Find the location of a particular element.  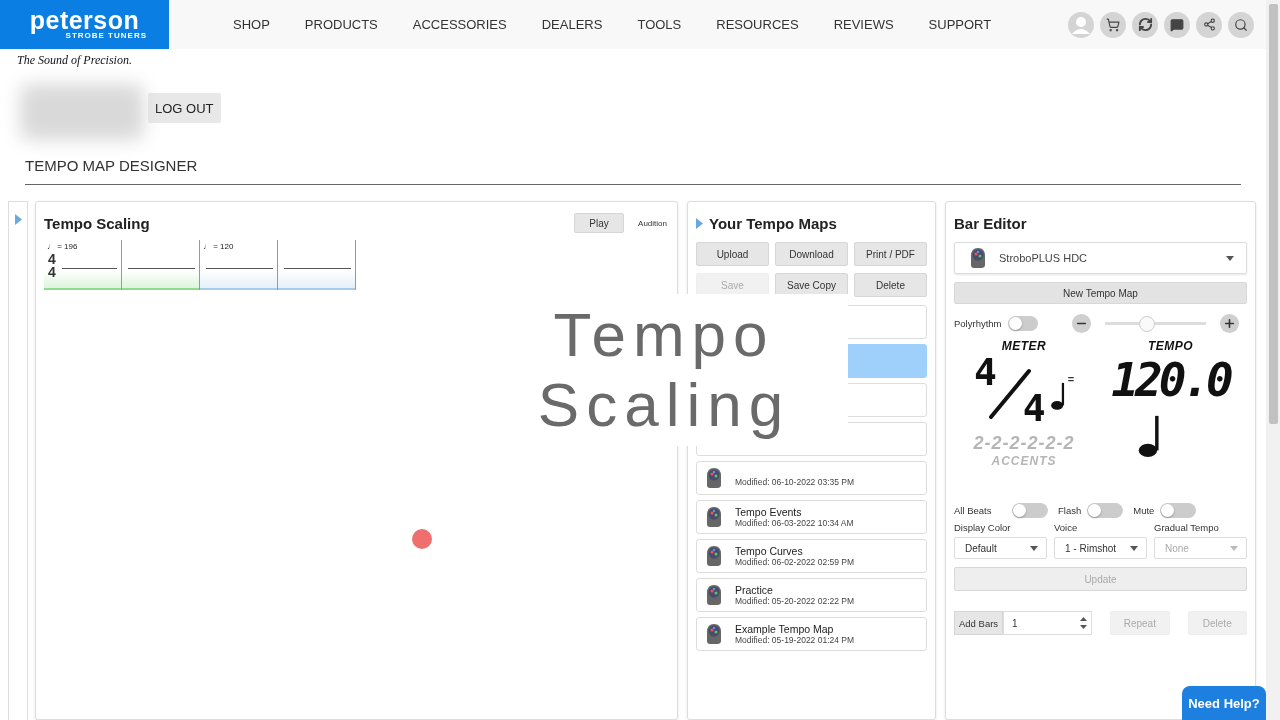

meter-label: METER is located at coordinates (1024, 346).